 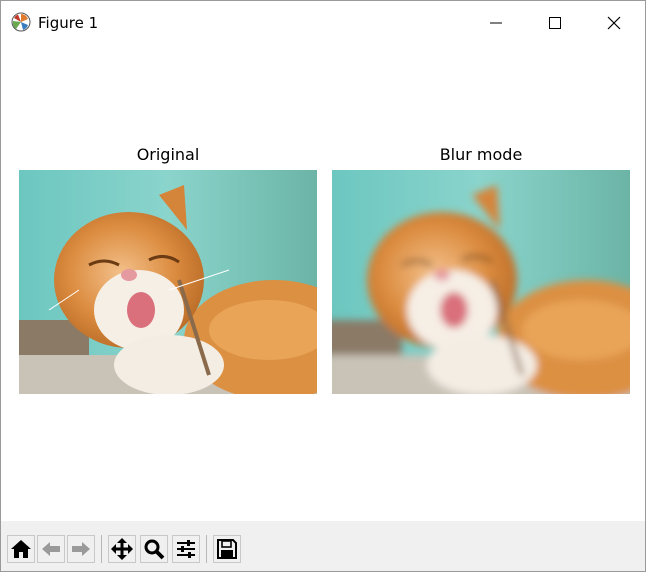 I want to click on close-icon, so click(x=614, y=23).